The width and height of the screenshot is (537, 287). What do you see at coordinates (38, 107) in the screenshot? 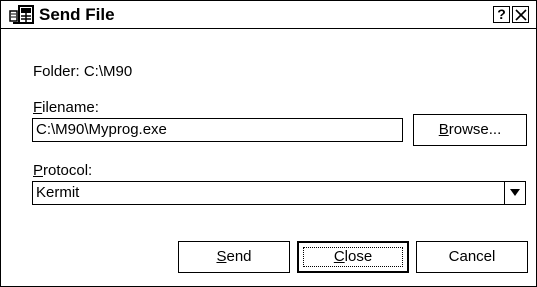
I see `filename-label-accelerator: F` at bounding box center [38, 107].